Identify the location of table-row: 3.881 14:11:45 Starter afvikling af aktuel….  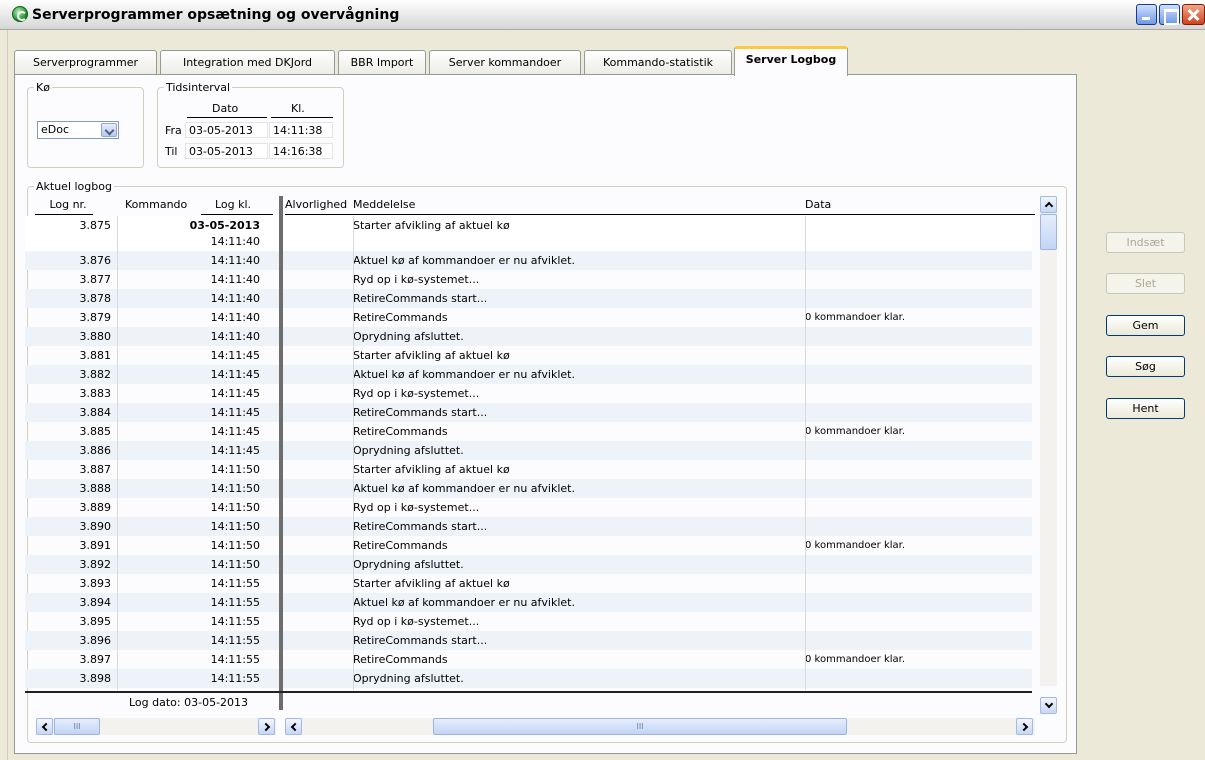
(528, 355).